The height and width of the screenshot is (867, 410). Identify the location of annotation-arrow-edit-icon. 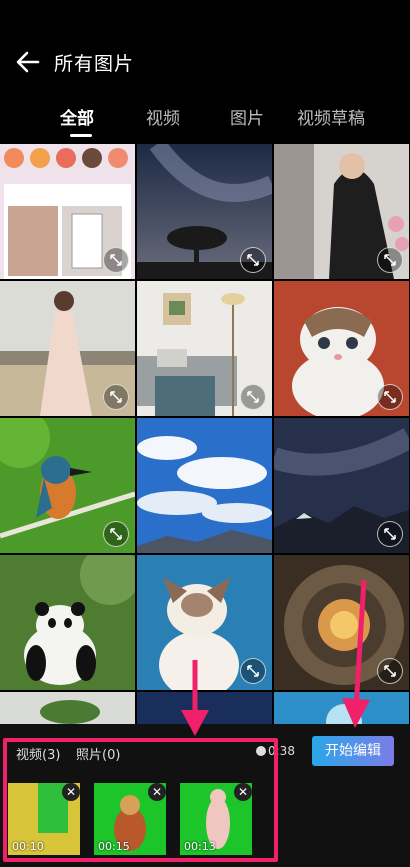
(356, 654).